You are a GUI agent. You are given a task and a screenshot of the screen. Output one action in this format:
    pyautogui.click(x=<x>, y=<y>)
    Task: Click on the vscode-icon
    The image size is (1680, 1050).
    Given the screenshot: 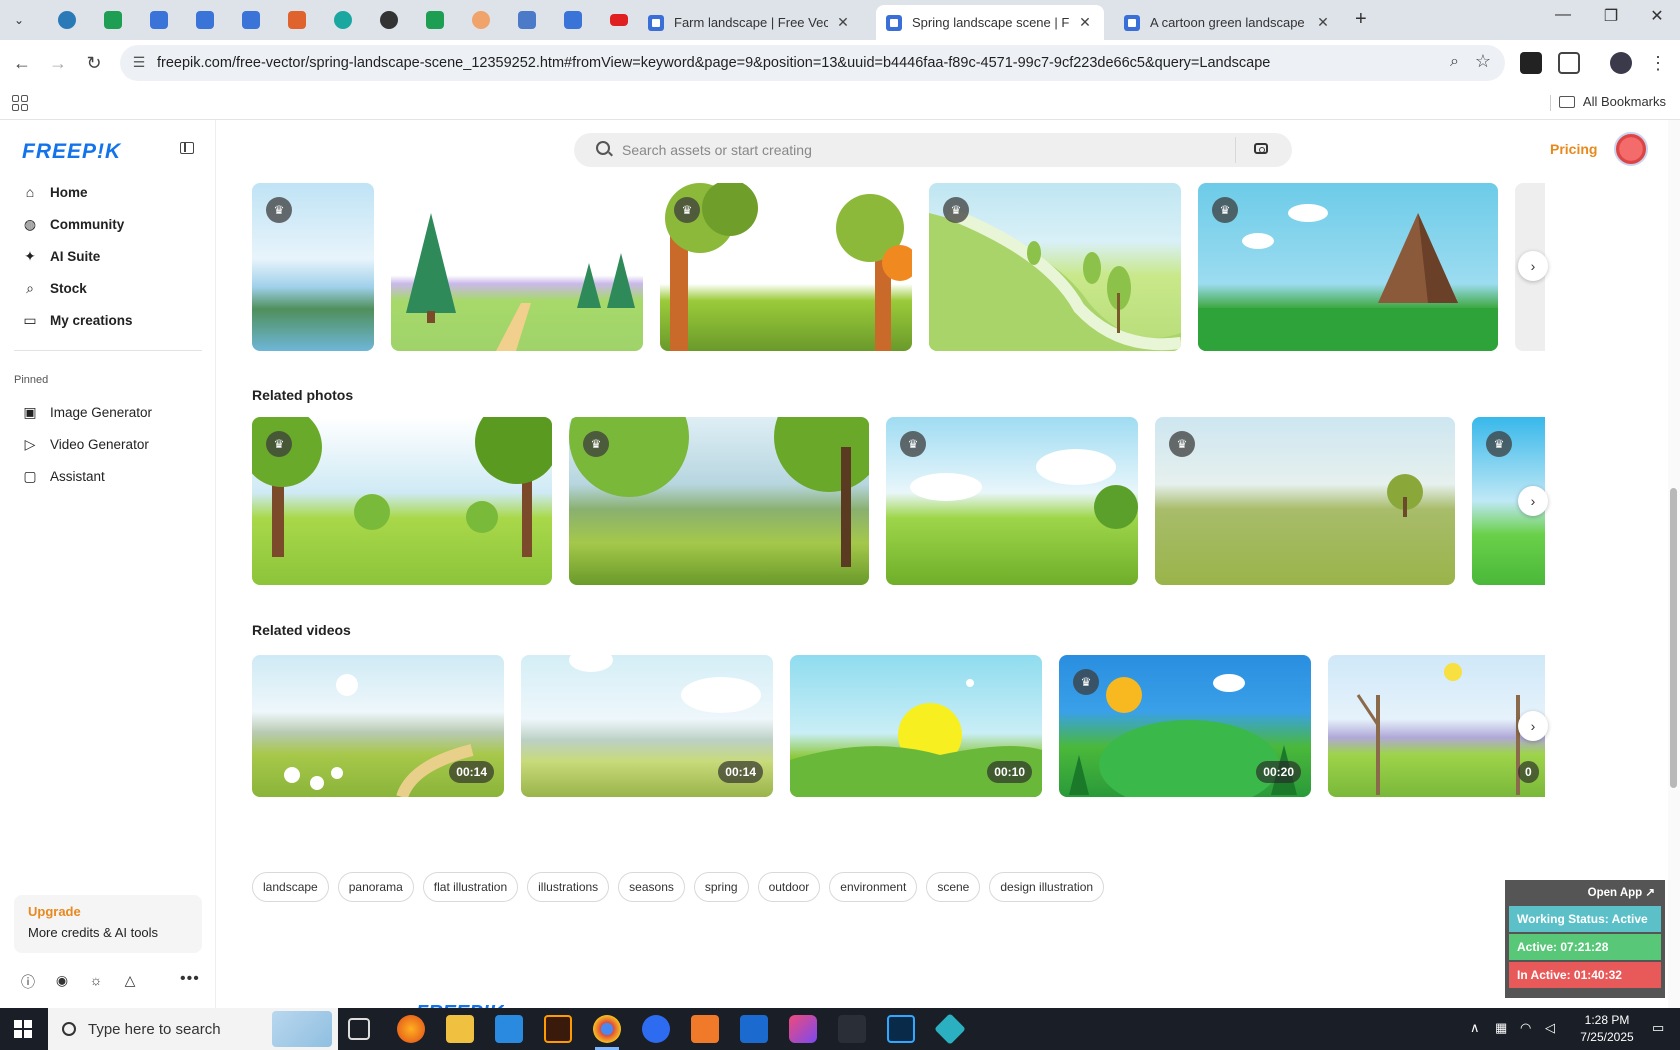 What is the action you would take?
    pyautogui.click(x=509, y=1029)
    